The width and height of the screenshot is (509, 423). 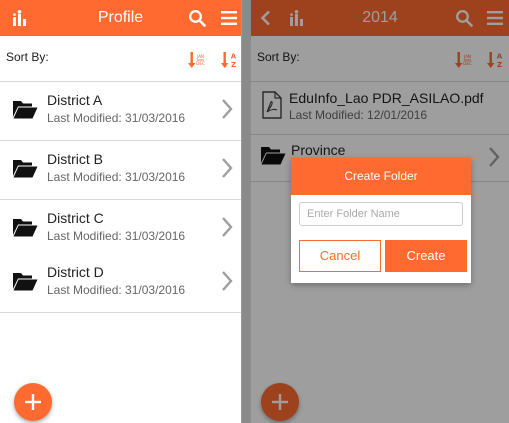 What do you see at coordinates (75, 218) in the screenshot?
I see `item-name: District C` at bounding box center [75, 218].